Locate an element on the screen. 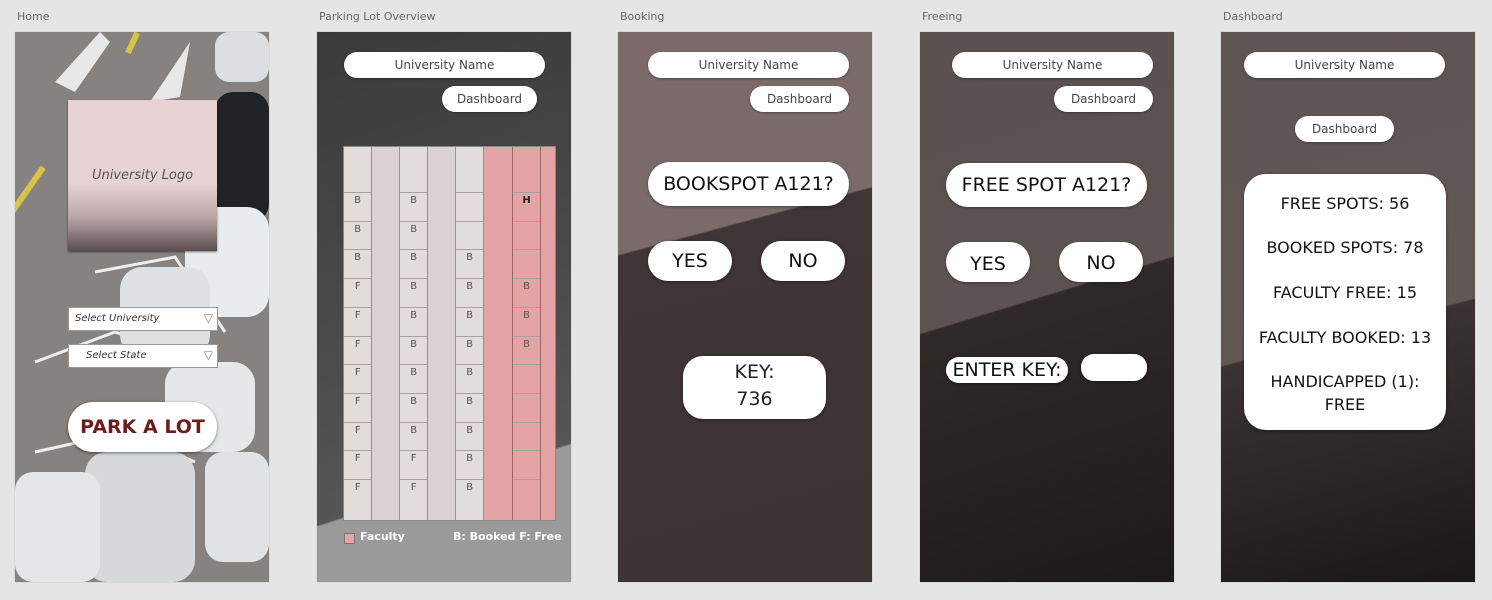  select-university-dropdown: Select University ▽ is located at coordinates (143, 319).